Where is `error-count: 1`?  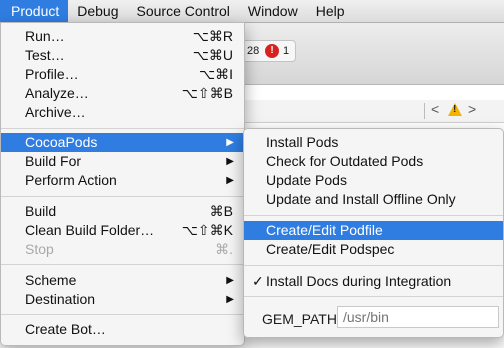 error-count: 1 is located at coordinates (286, 51).